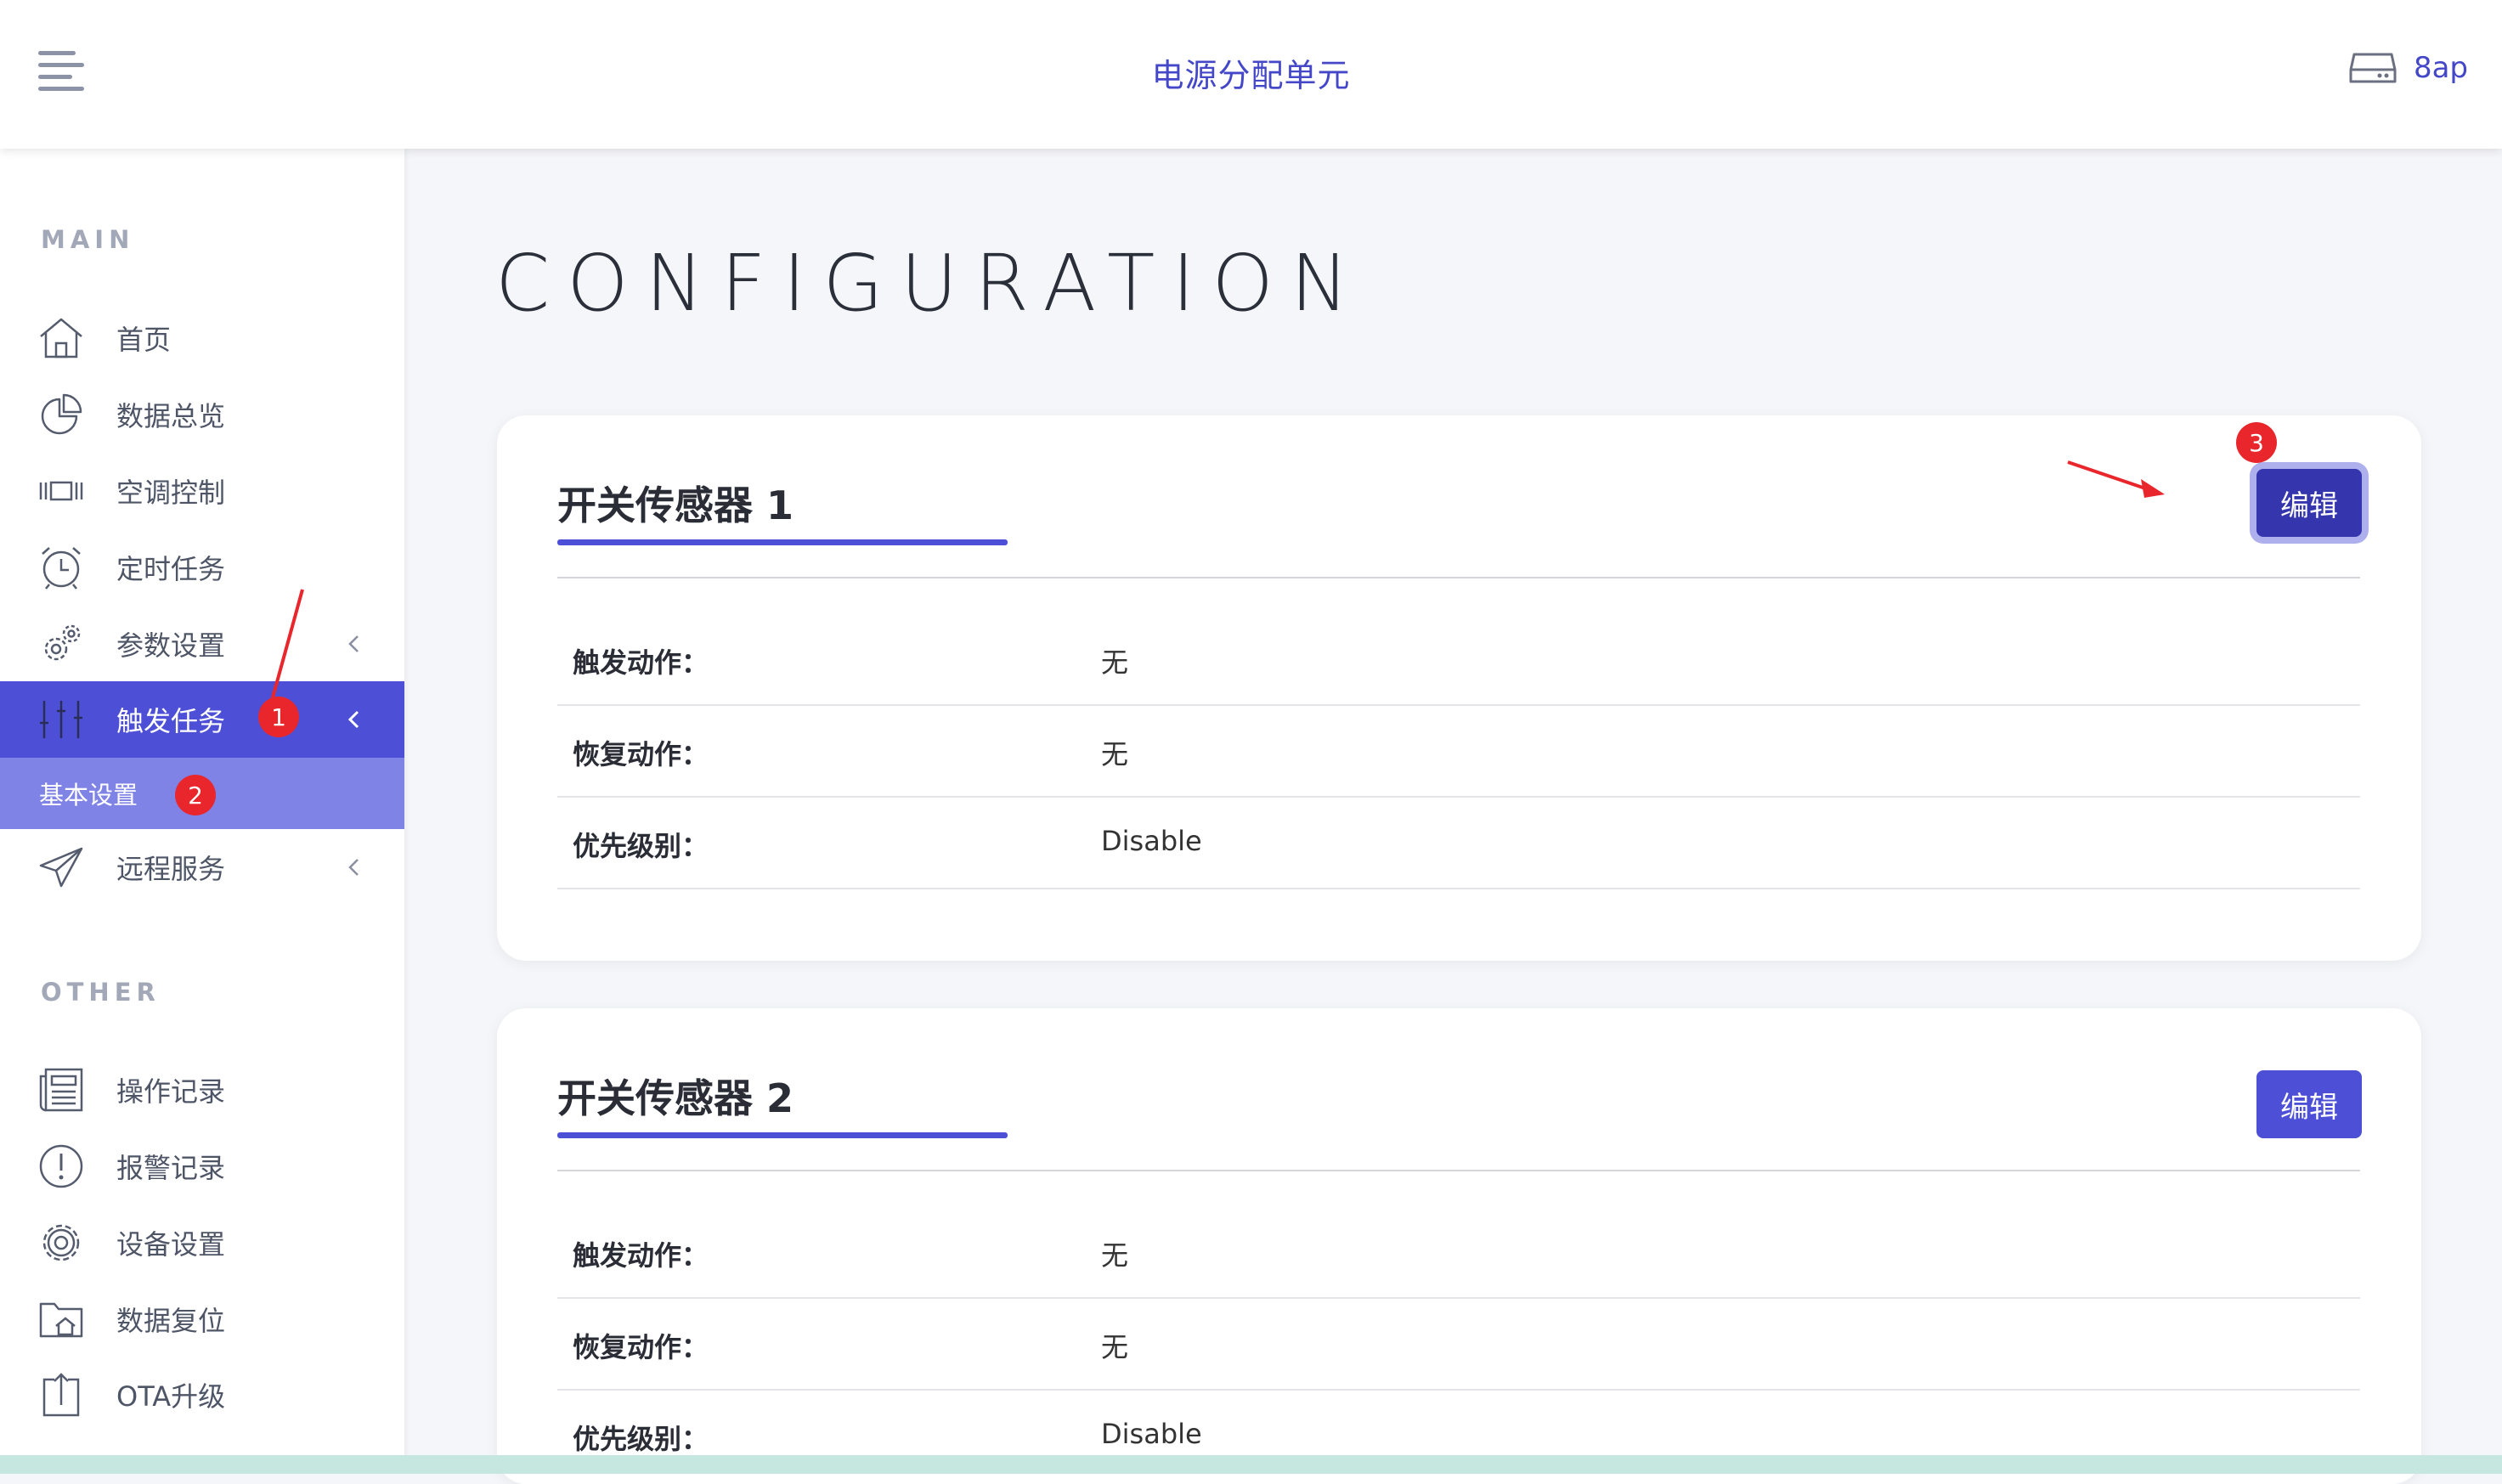  I want to click on annotation-arrow, so click(1216, 584).